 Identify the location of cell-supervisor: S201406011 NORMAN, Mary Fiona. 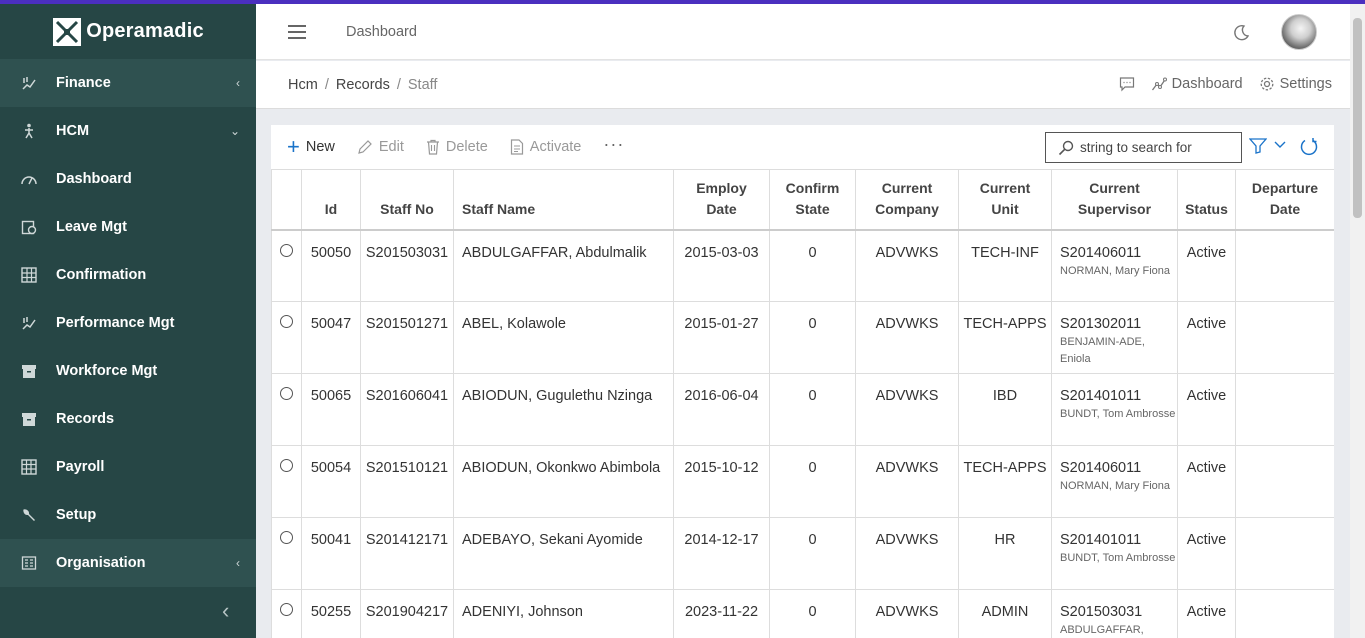
(1114, 265).